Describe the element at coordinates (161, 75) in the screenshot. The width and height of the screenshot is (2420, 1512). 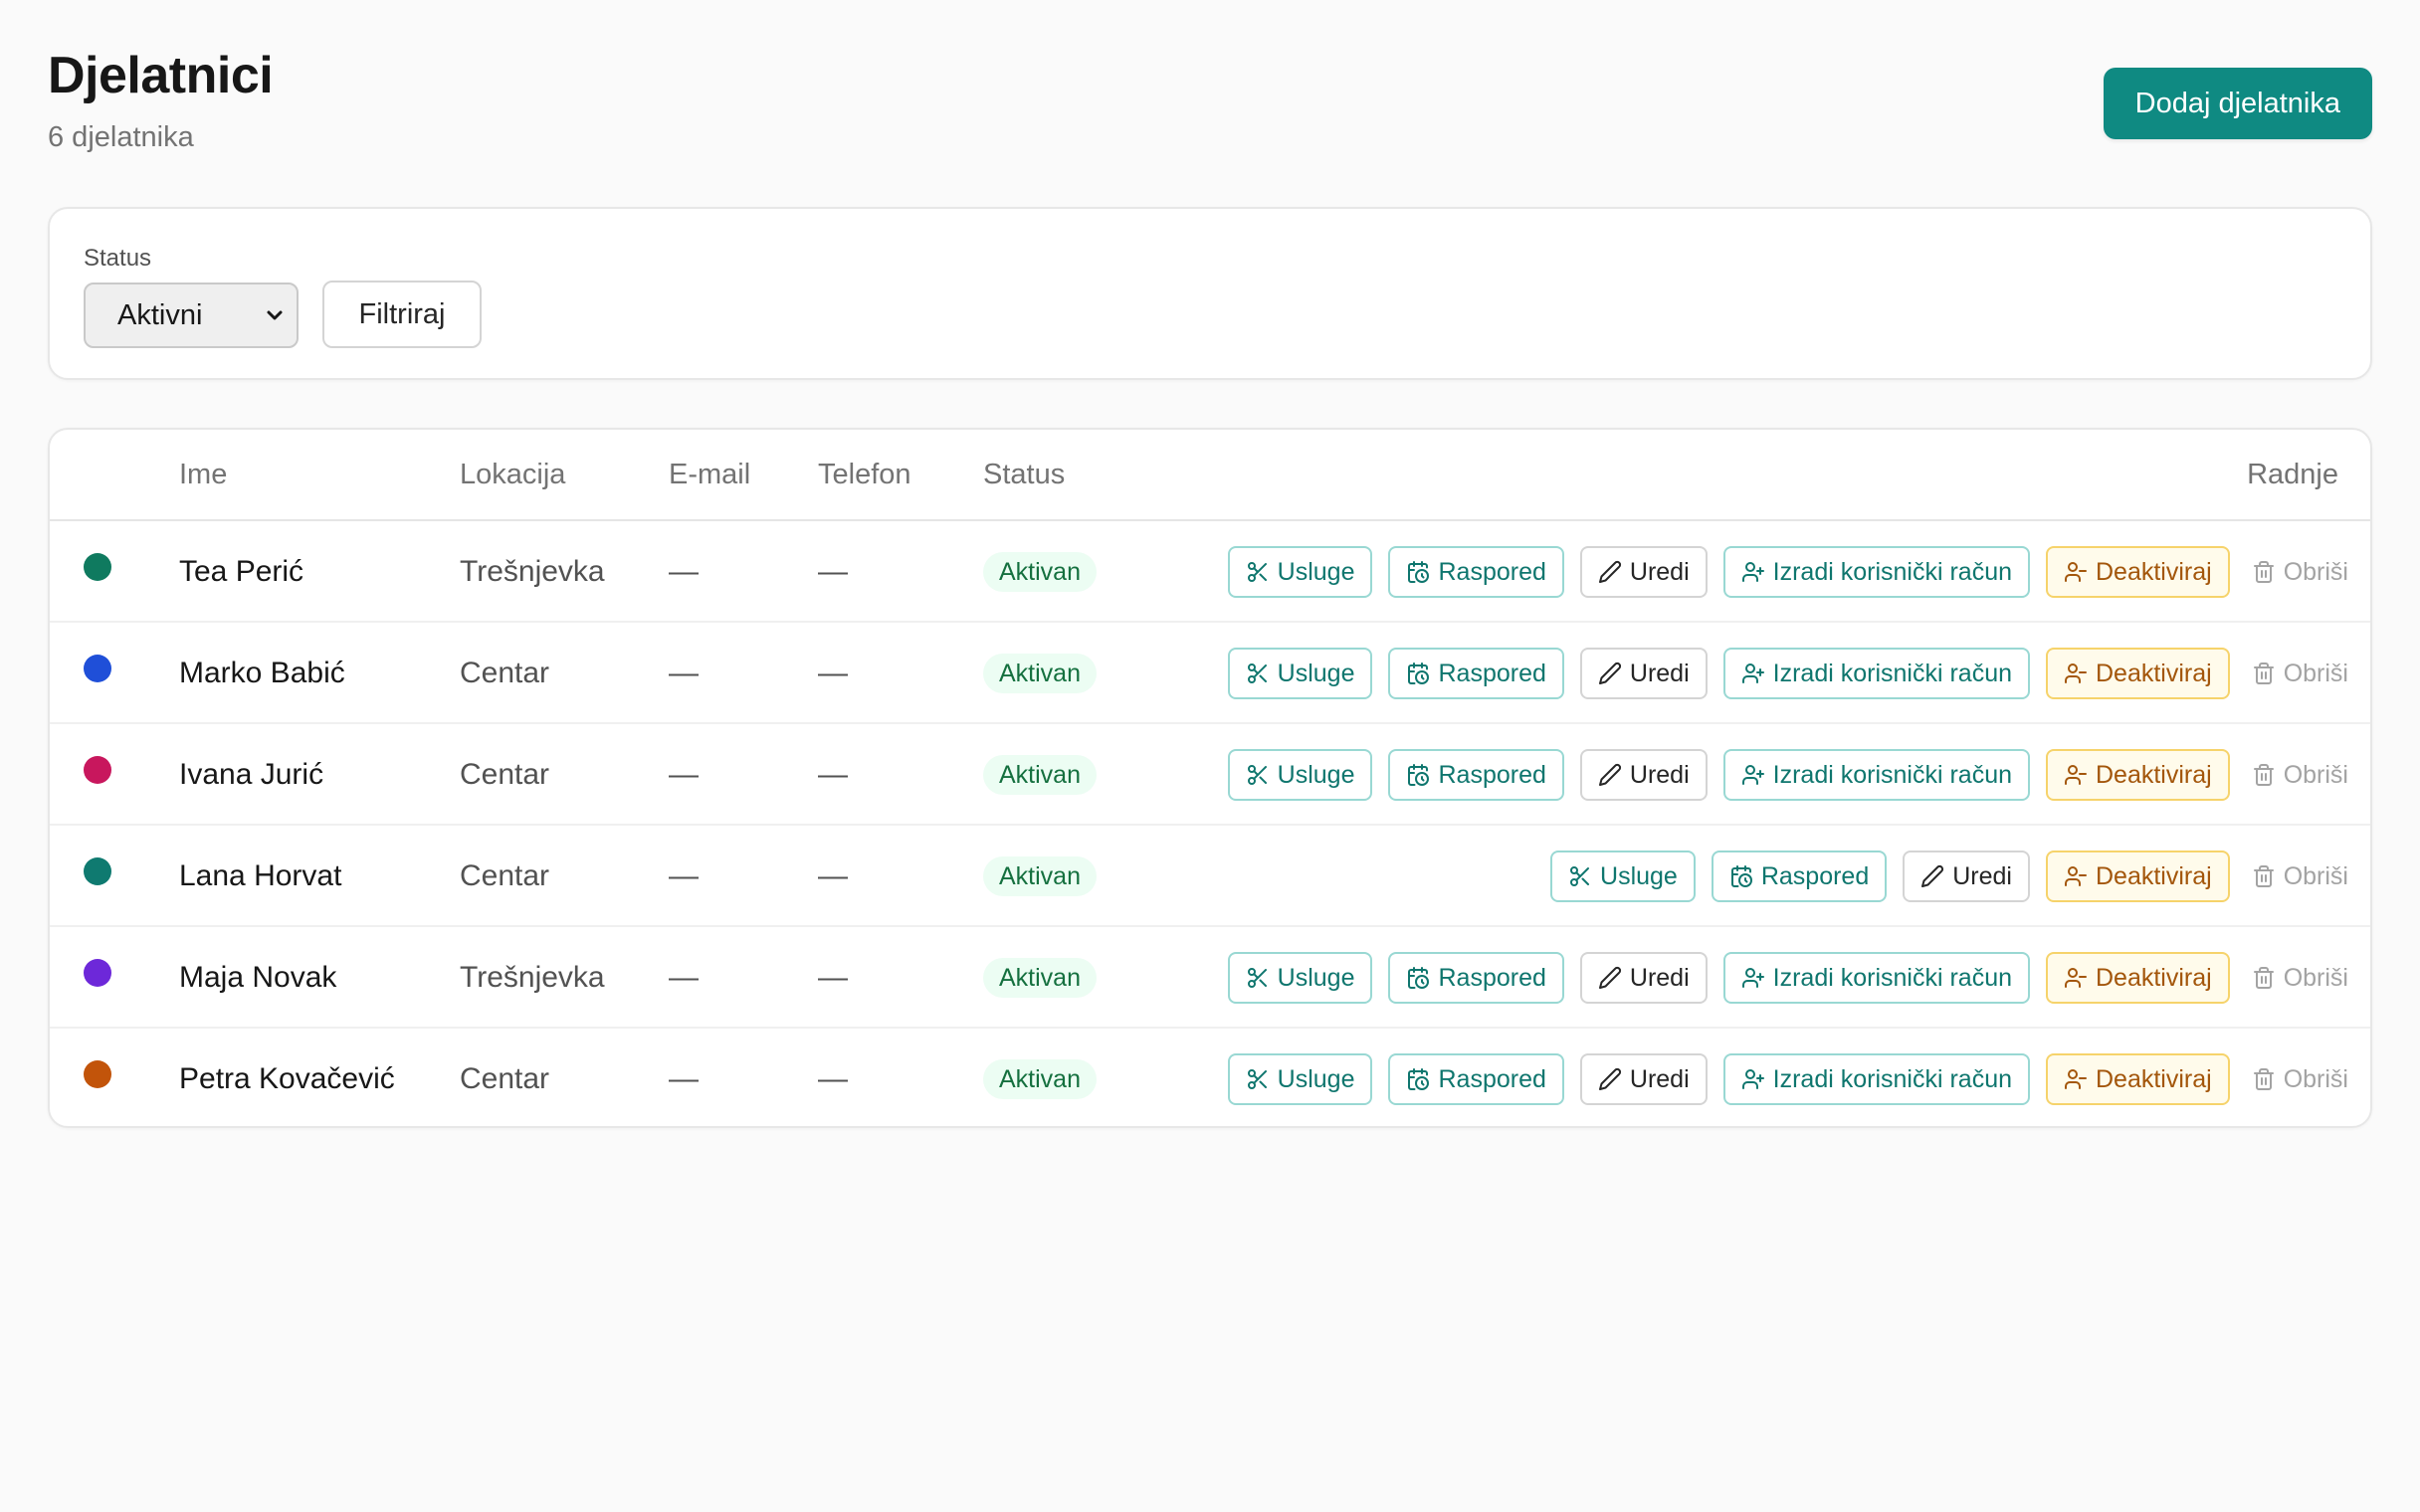
I see `page-title: Djelatnici` at that location.